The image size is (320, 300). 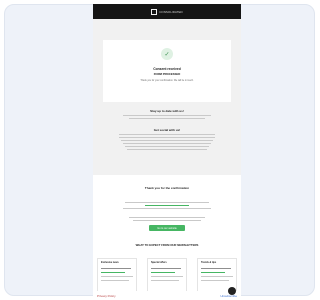 I want to click on benefit-column: Exclusive news, so click(x=117, y=275).